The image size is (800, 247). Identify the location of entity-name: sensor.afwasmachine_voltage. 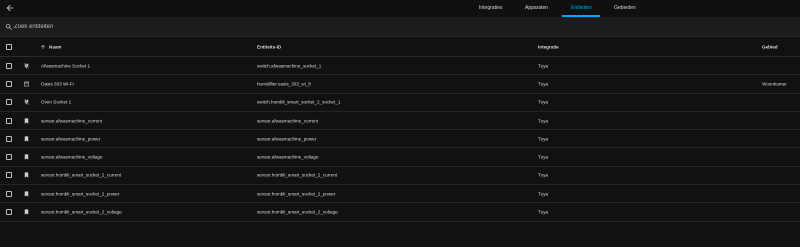
(72, 157).